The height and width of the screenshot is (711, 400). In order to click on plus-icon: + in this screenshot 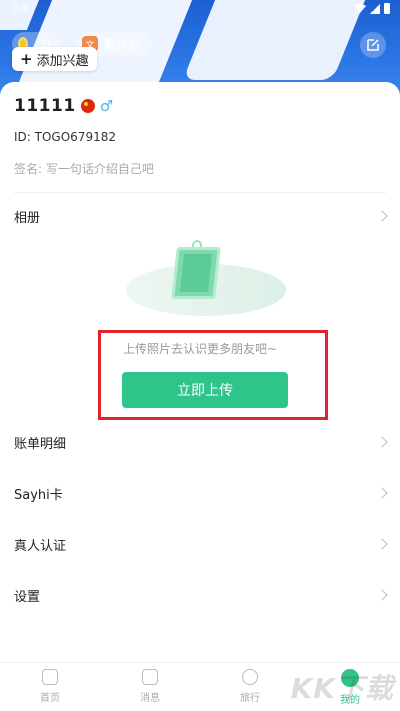, I will do `click(26, 59)`.